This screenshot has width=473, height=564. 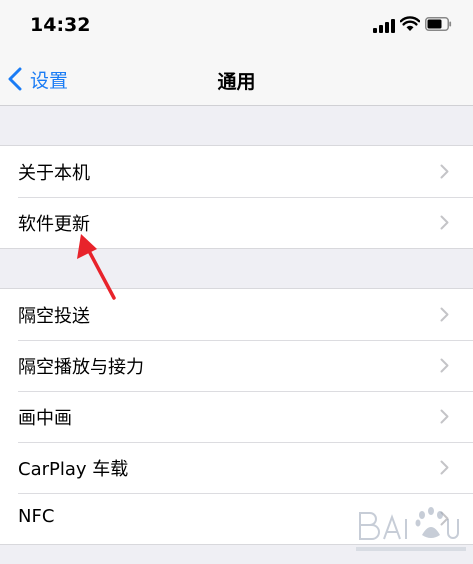 What do you see at coordinates (411, 529) in the screenshot?
I see `watermark-logo` at bounding box center [411, 529].